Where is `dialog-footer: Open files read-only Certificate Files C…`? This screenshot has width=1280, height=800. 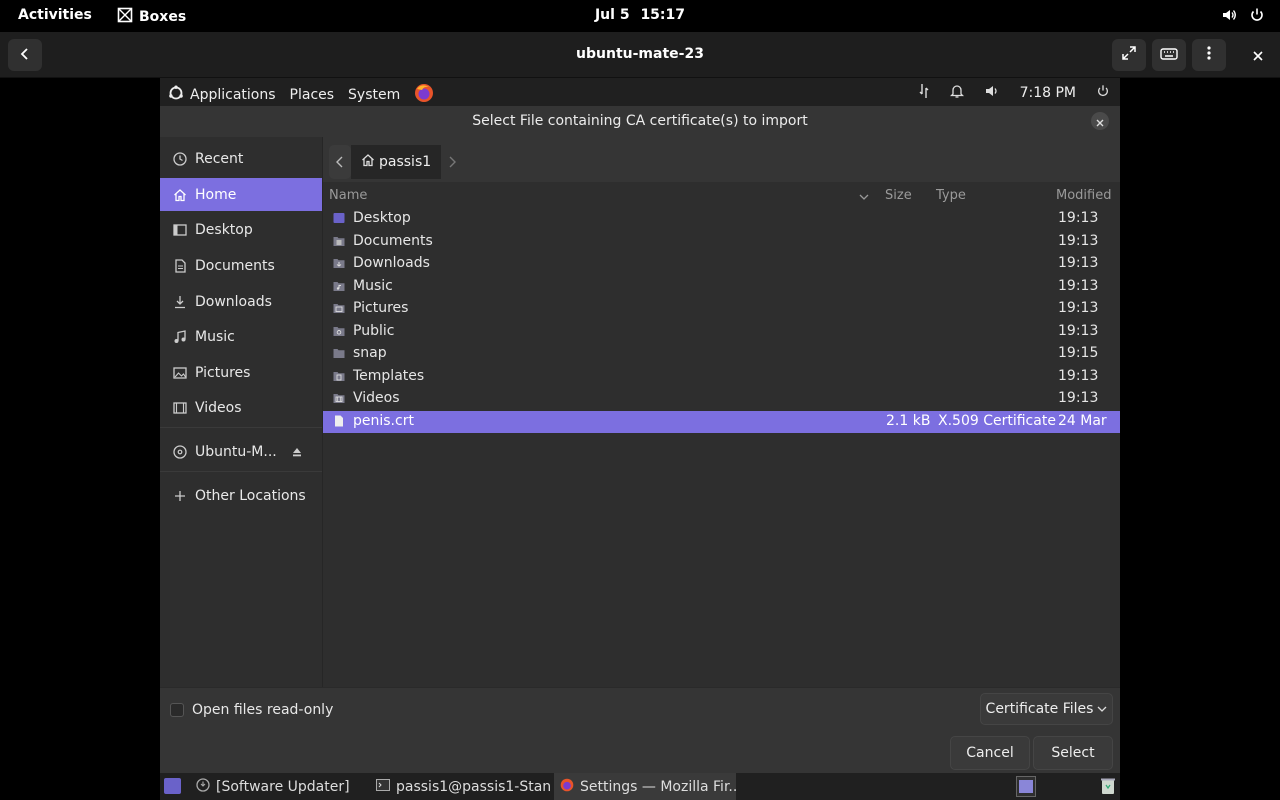 dialog-footer: Open files read-only Certificate Files C… is located at coordinates (640, 730).